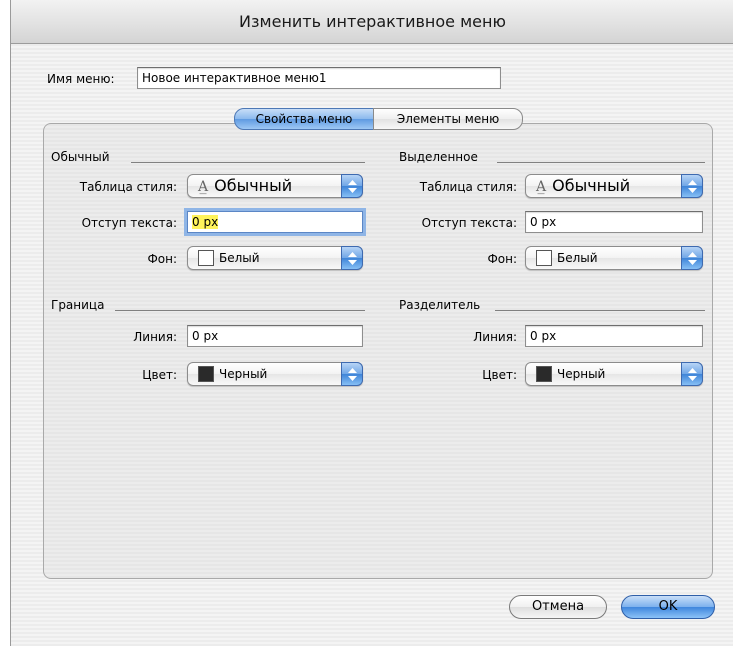  What do you see at coordinates (614, 336) in the screenshot?
I see `separator-line-field: 0 px` at bounding box center [614, 336].